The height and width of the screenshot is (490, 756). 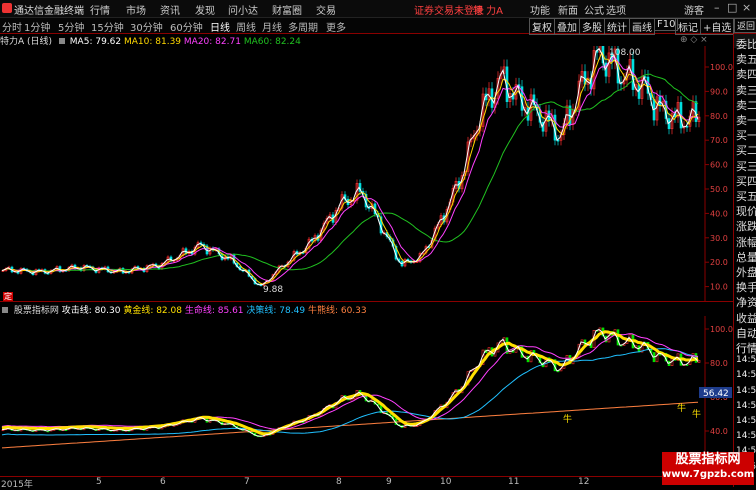 I want to click on date-axis: 2015年 5 6 7 8 9 10 11 12, so click(x=366, y=483).